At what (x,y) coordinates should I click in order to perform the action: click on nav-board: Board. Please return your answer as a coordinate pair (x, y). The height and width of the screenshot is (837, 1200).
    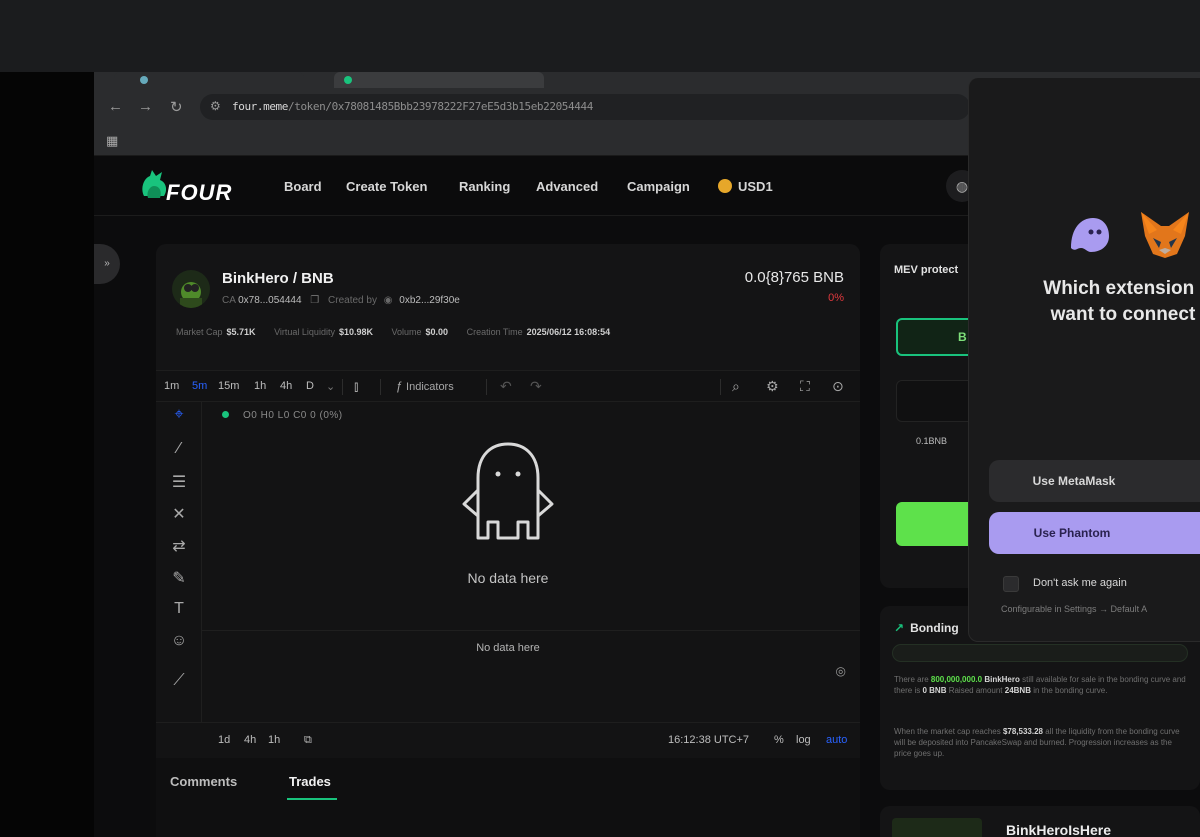
    Looking at the image, I should click on (303, 186).